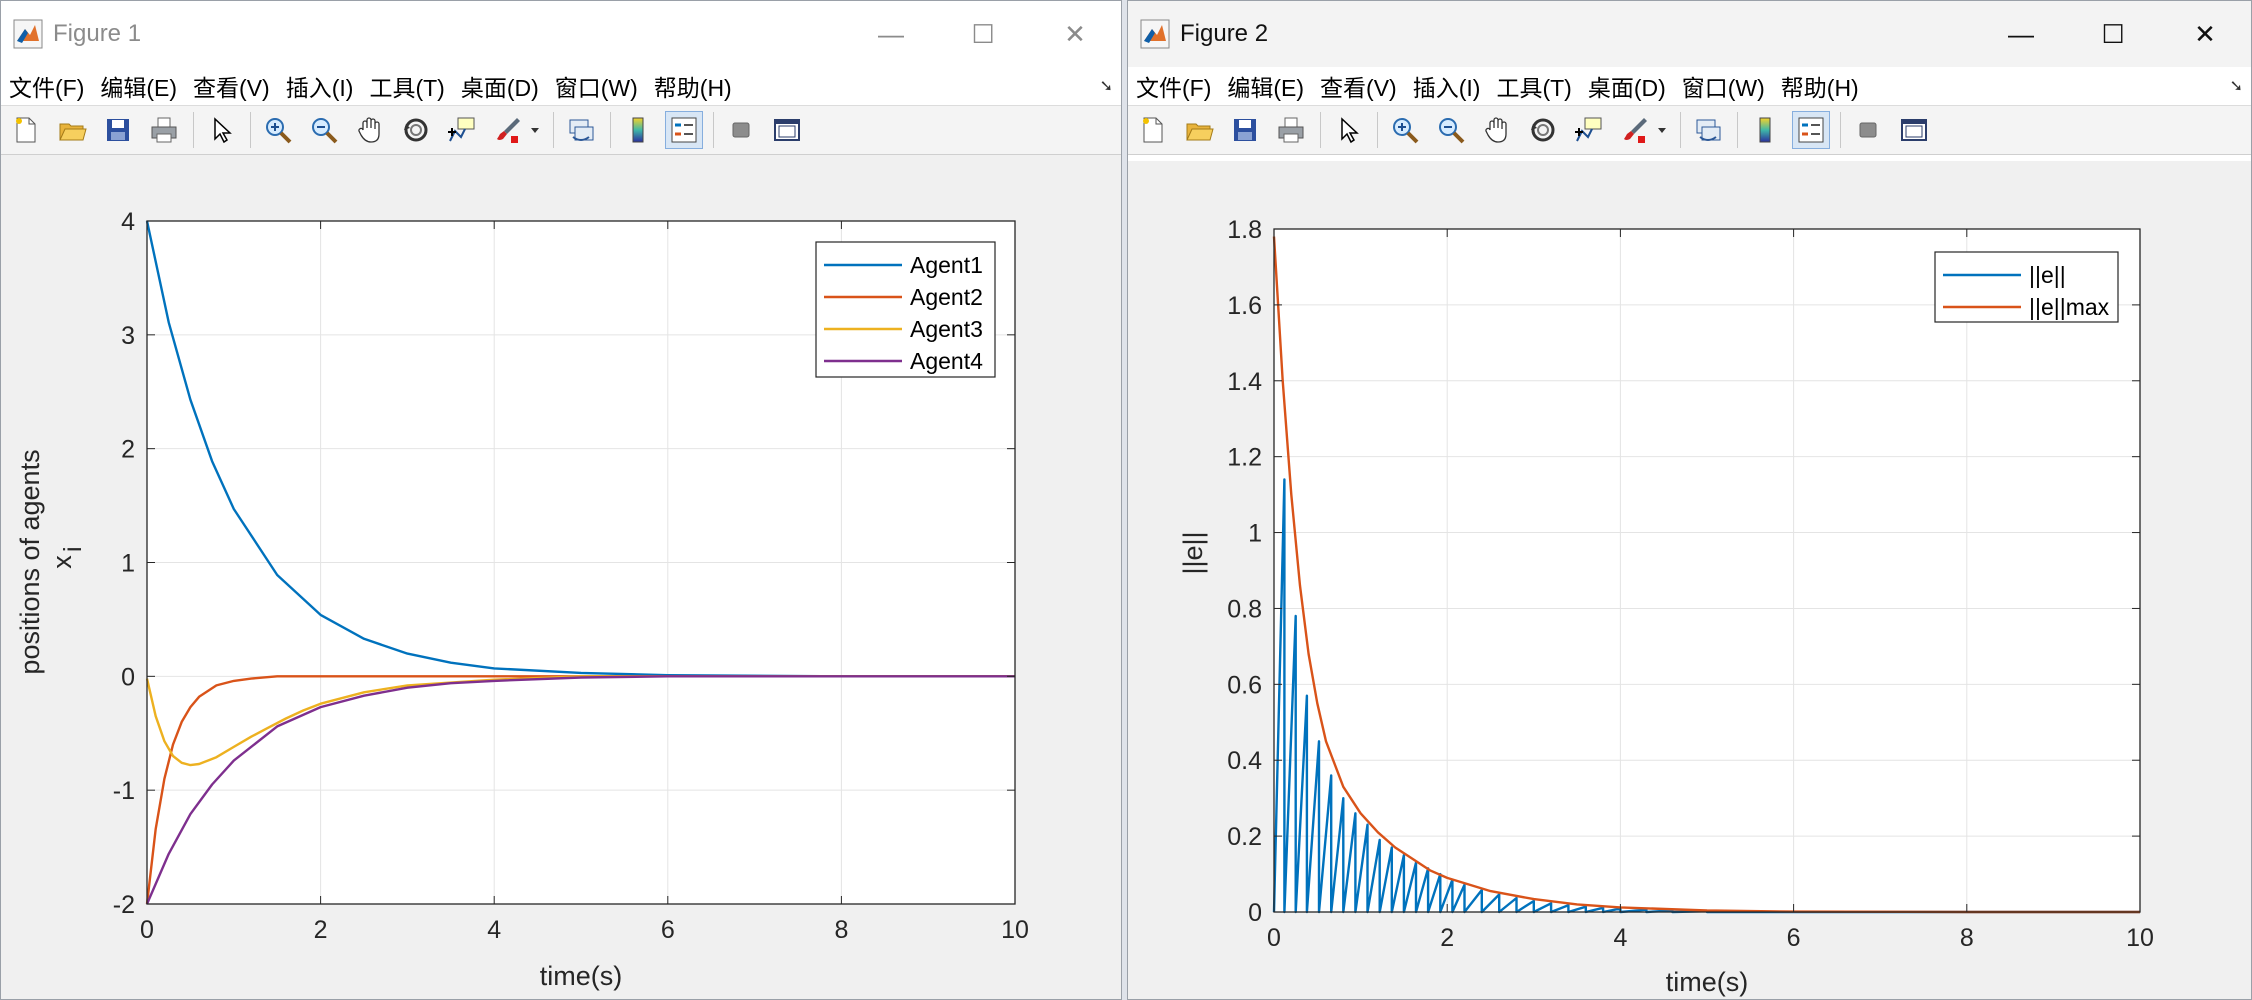  What do you see at coordinates (128, 450) in the screenshot?
I see `y-tick-label: 2` at bounding box center [128, 450].